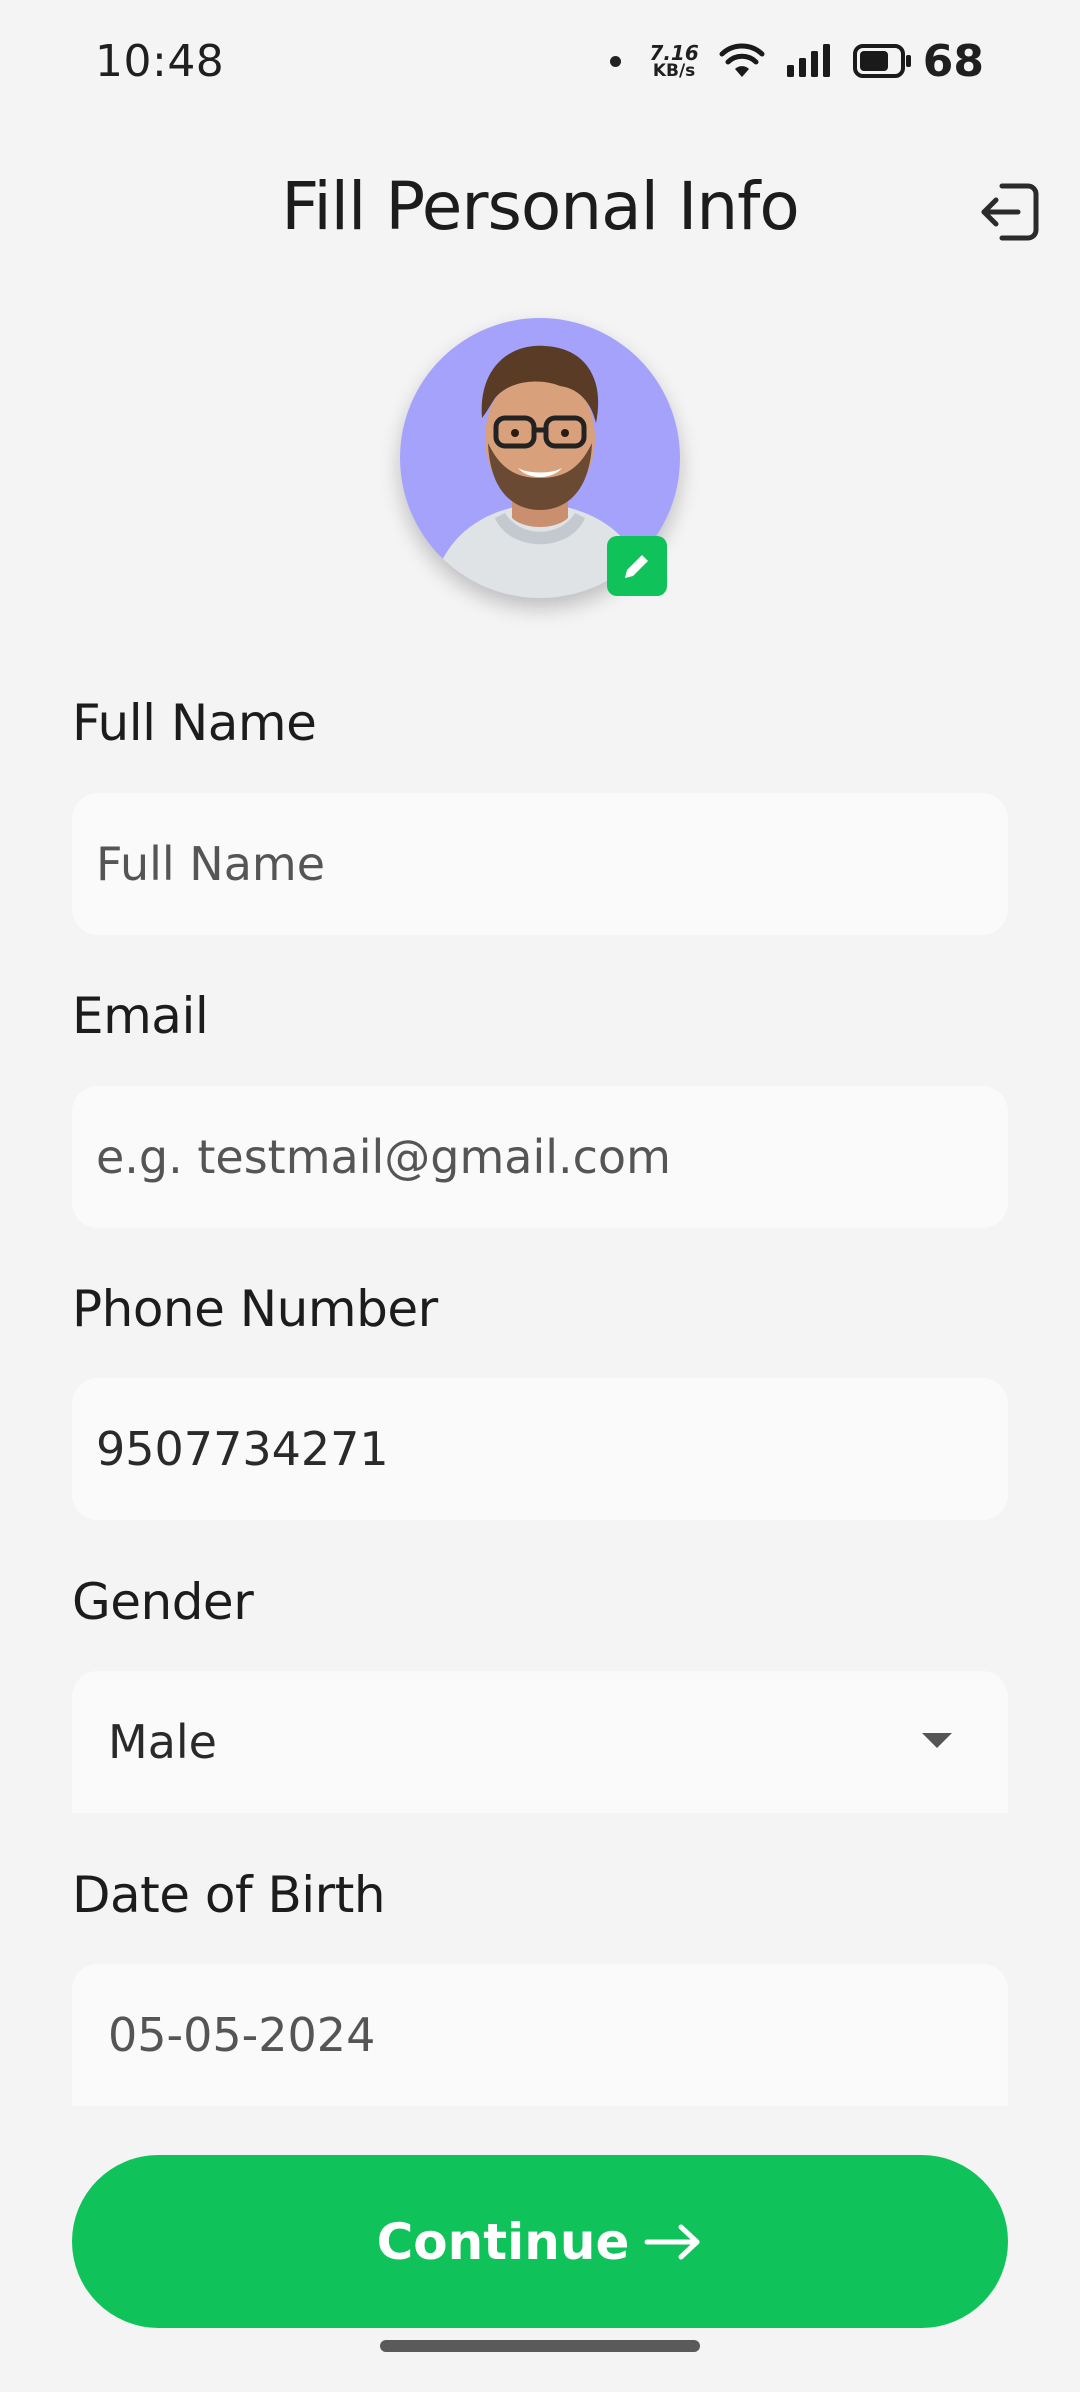 The height and width of the screenshot is (2392, 1080). I want to click on status-icons: 7.16 KB/s 68, so click(797, 61).